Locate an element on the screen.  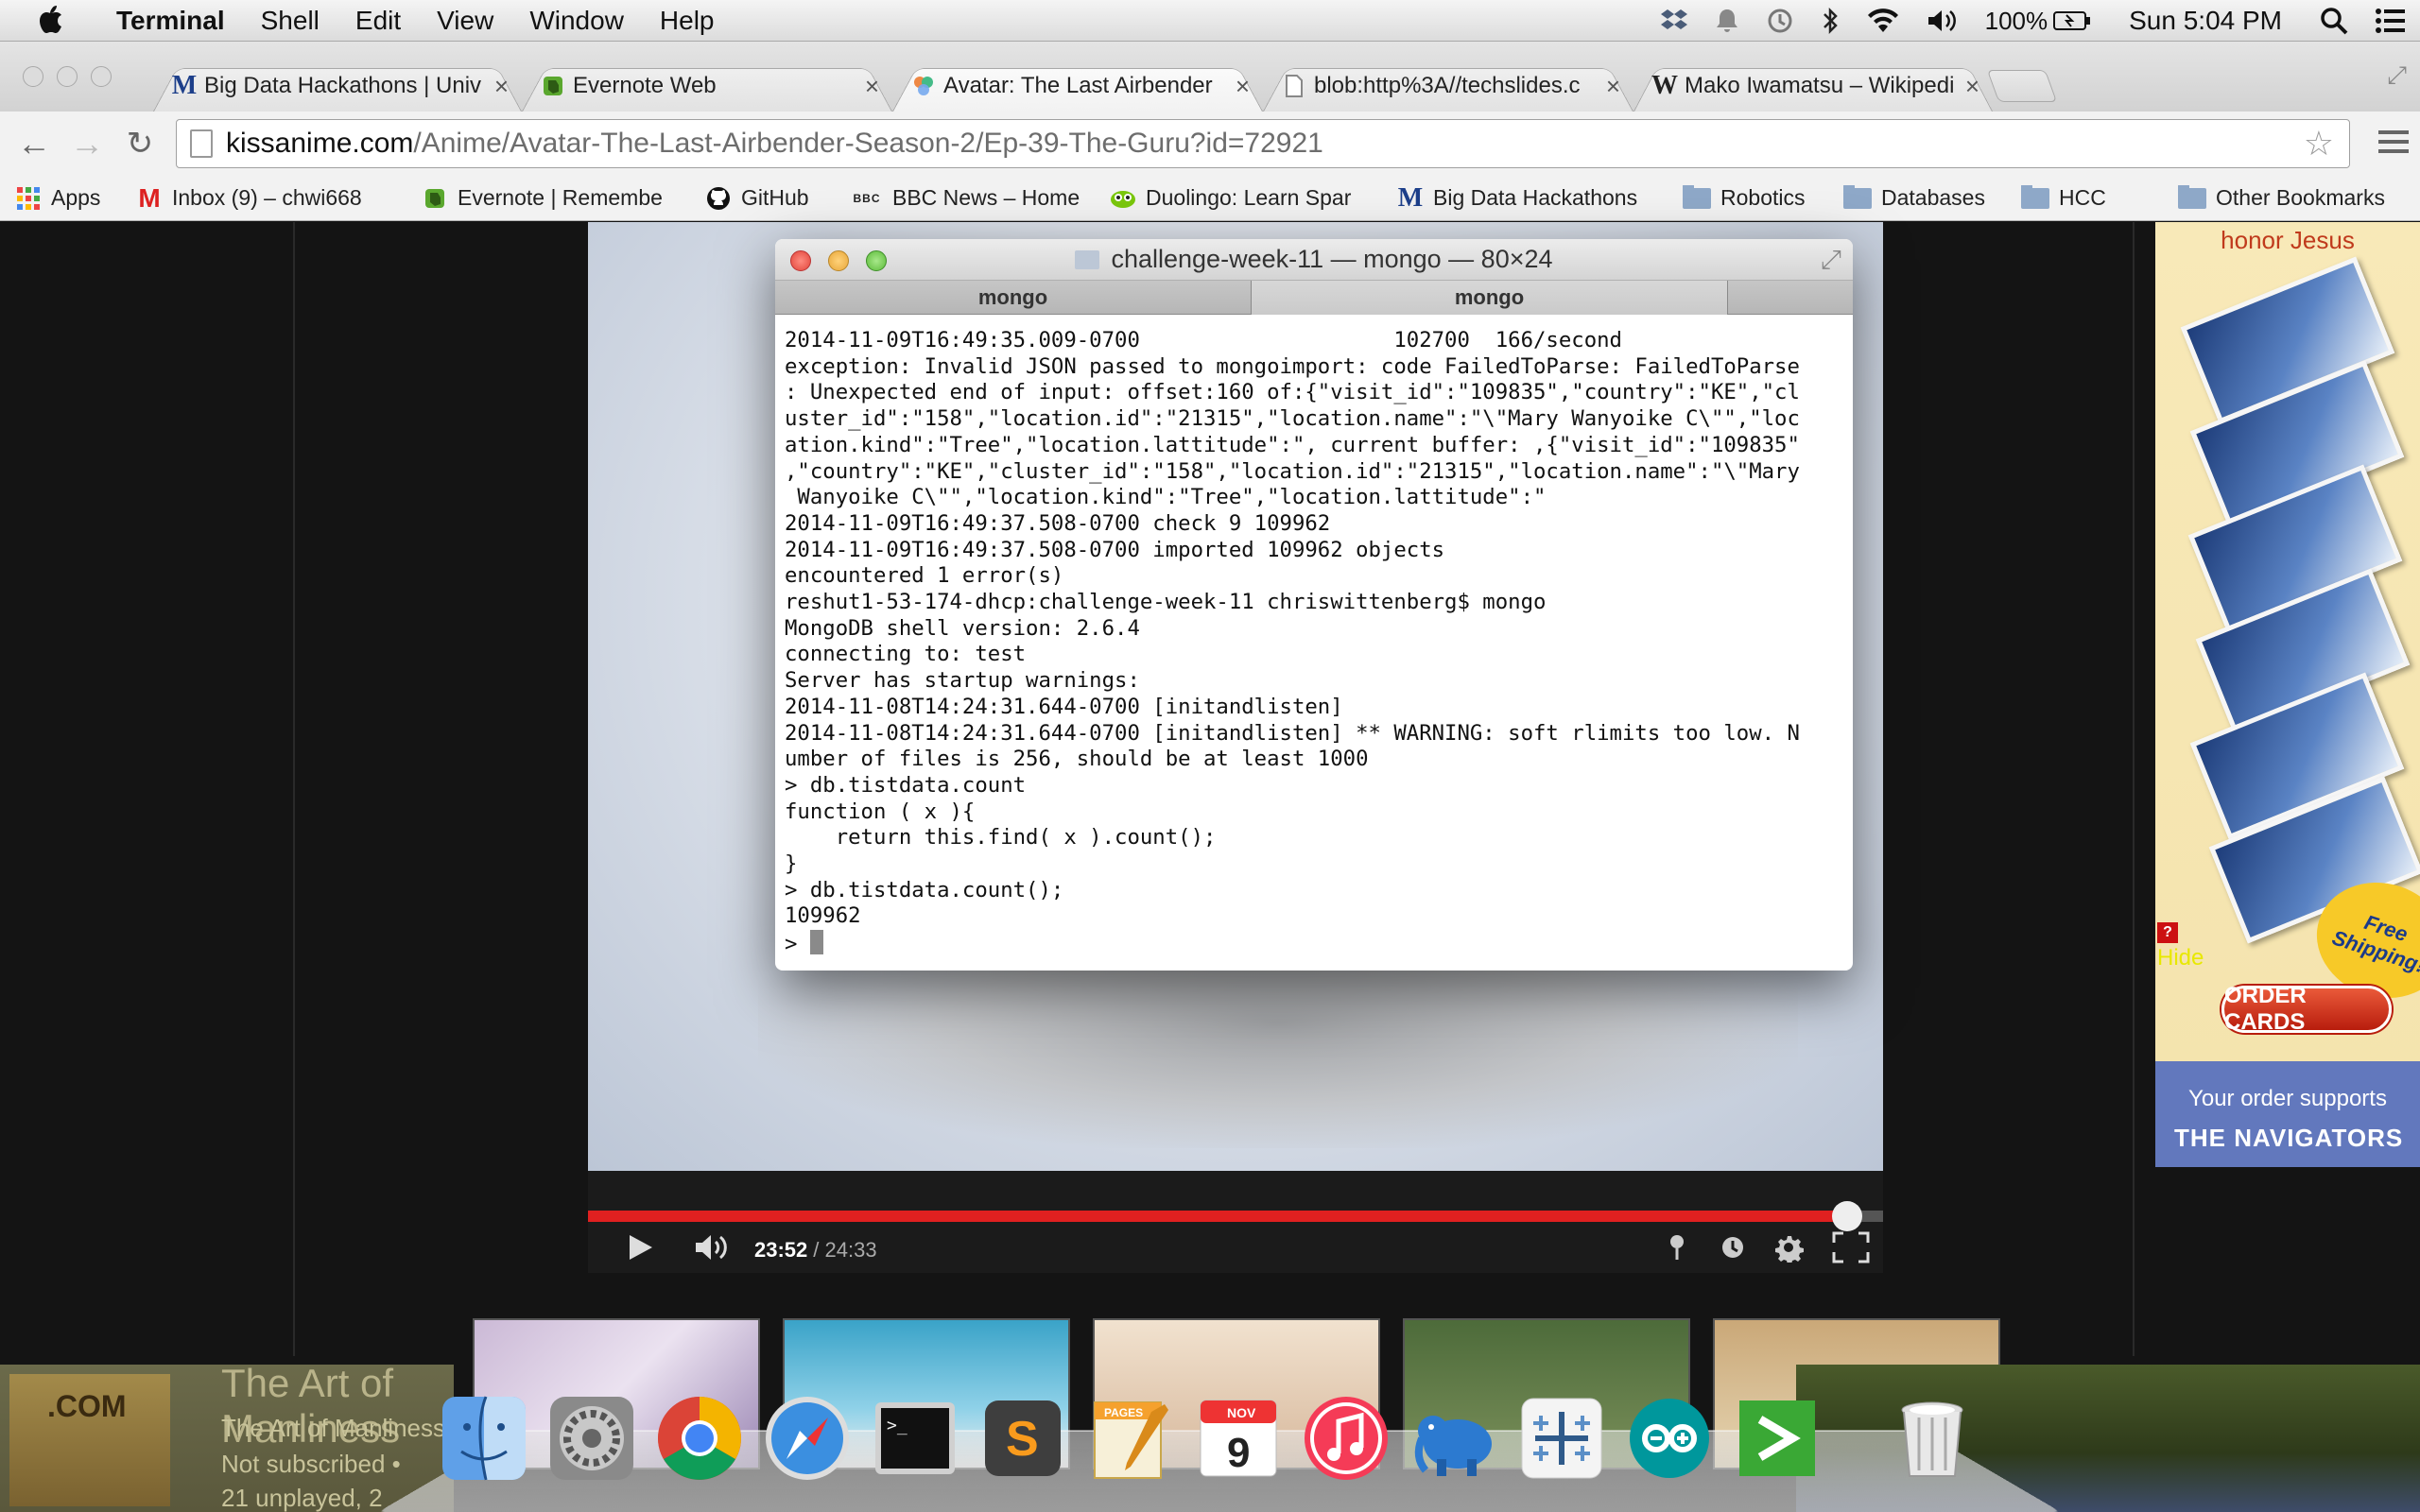
battery-percent: 100% is located at coordinates (2017, 21).